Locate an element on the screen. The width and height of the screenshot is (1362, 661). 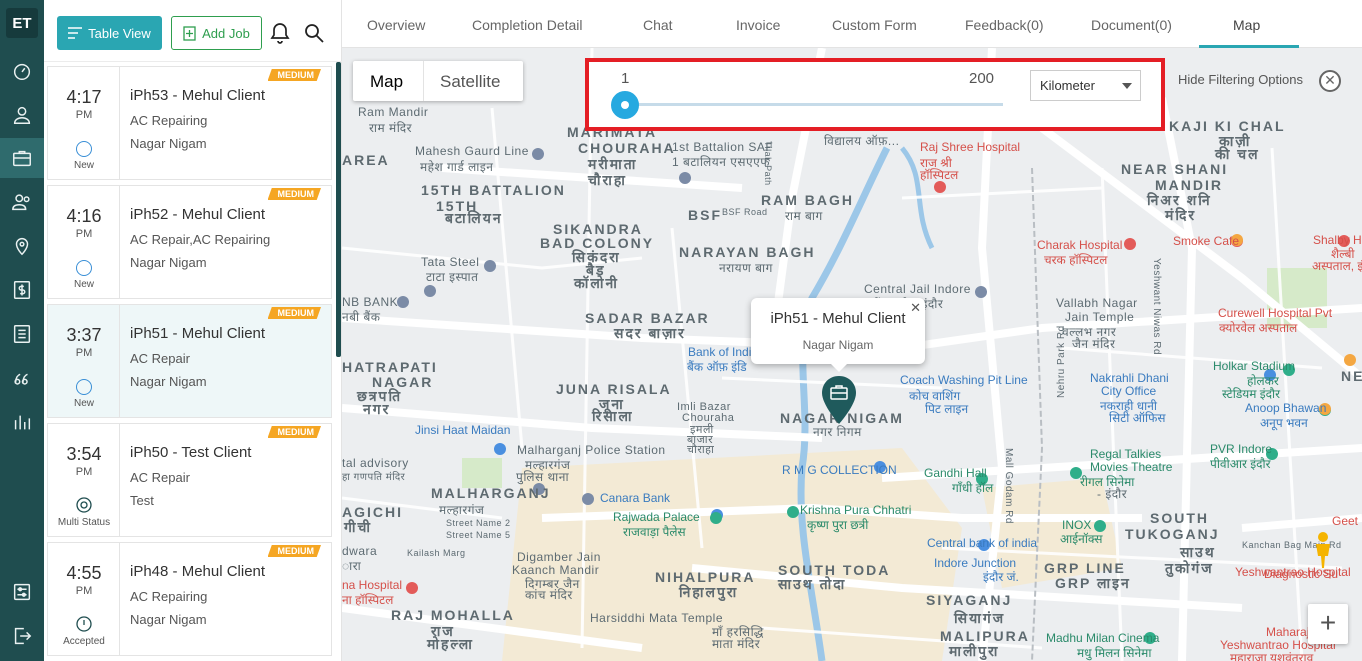
chart-icon is located at coordinates (22, 422).